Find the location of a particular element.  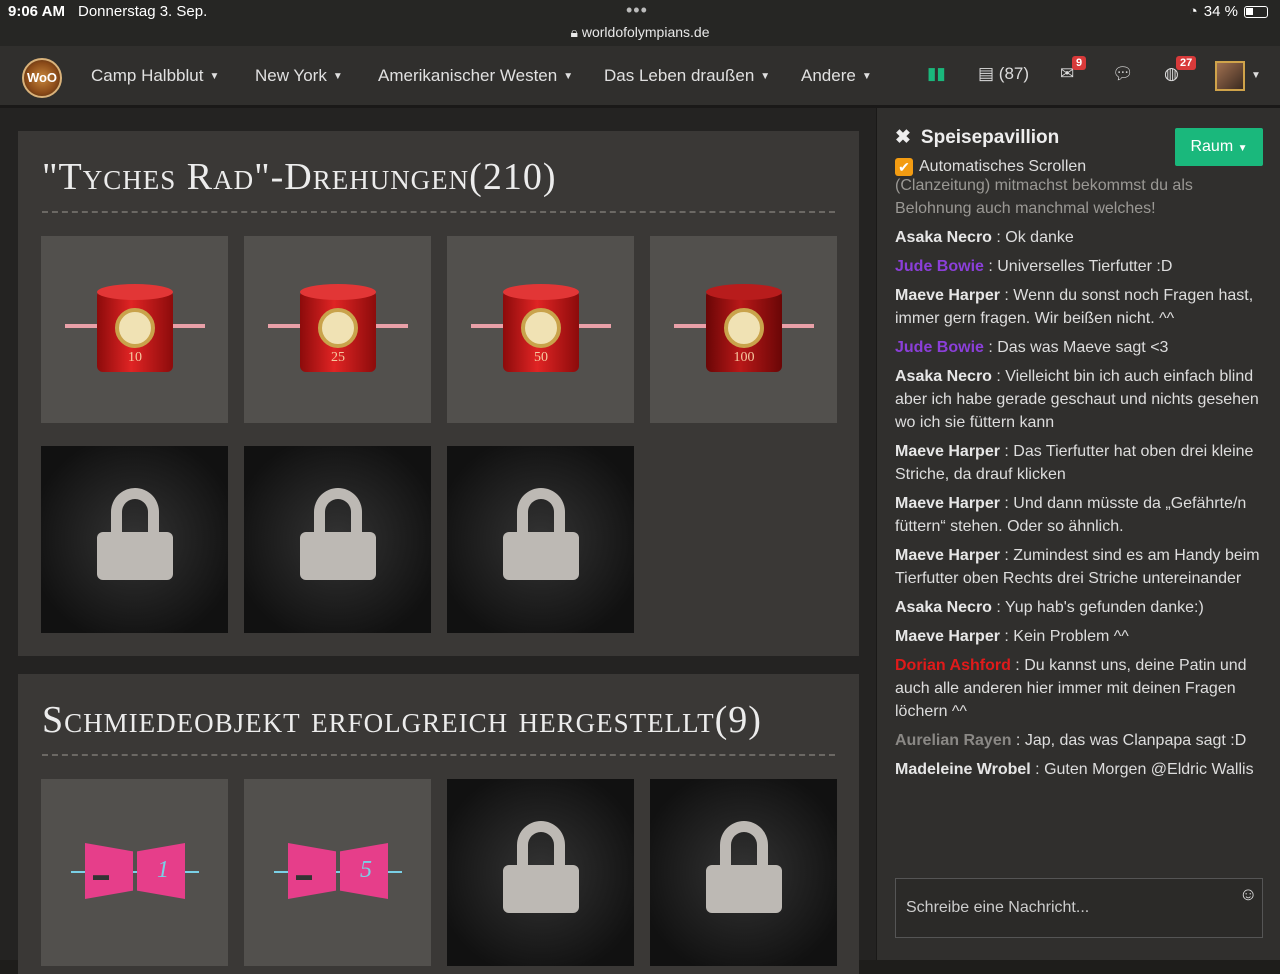

chat-username: Aurelian Rayen is located at coordinates (953, 740).